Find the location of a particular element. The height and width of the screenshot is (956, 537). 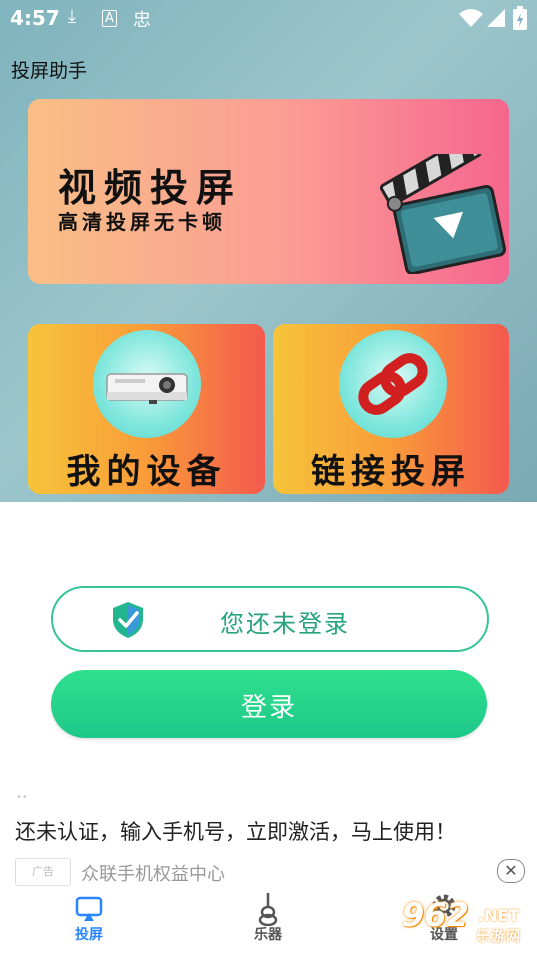

app-notification-icon: 忠 is located at coordinates (142, 20).